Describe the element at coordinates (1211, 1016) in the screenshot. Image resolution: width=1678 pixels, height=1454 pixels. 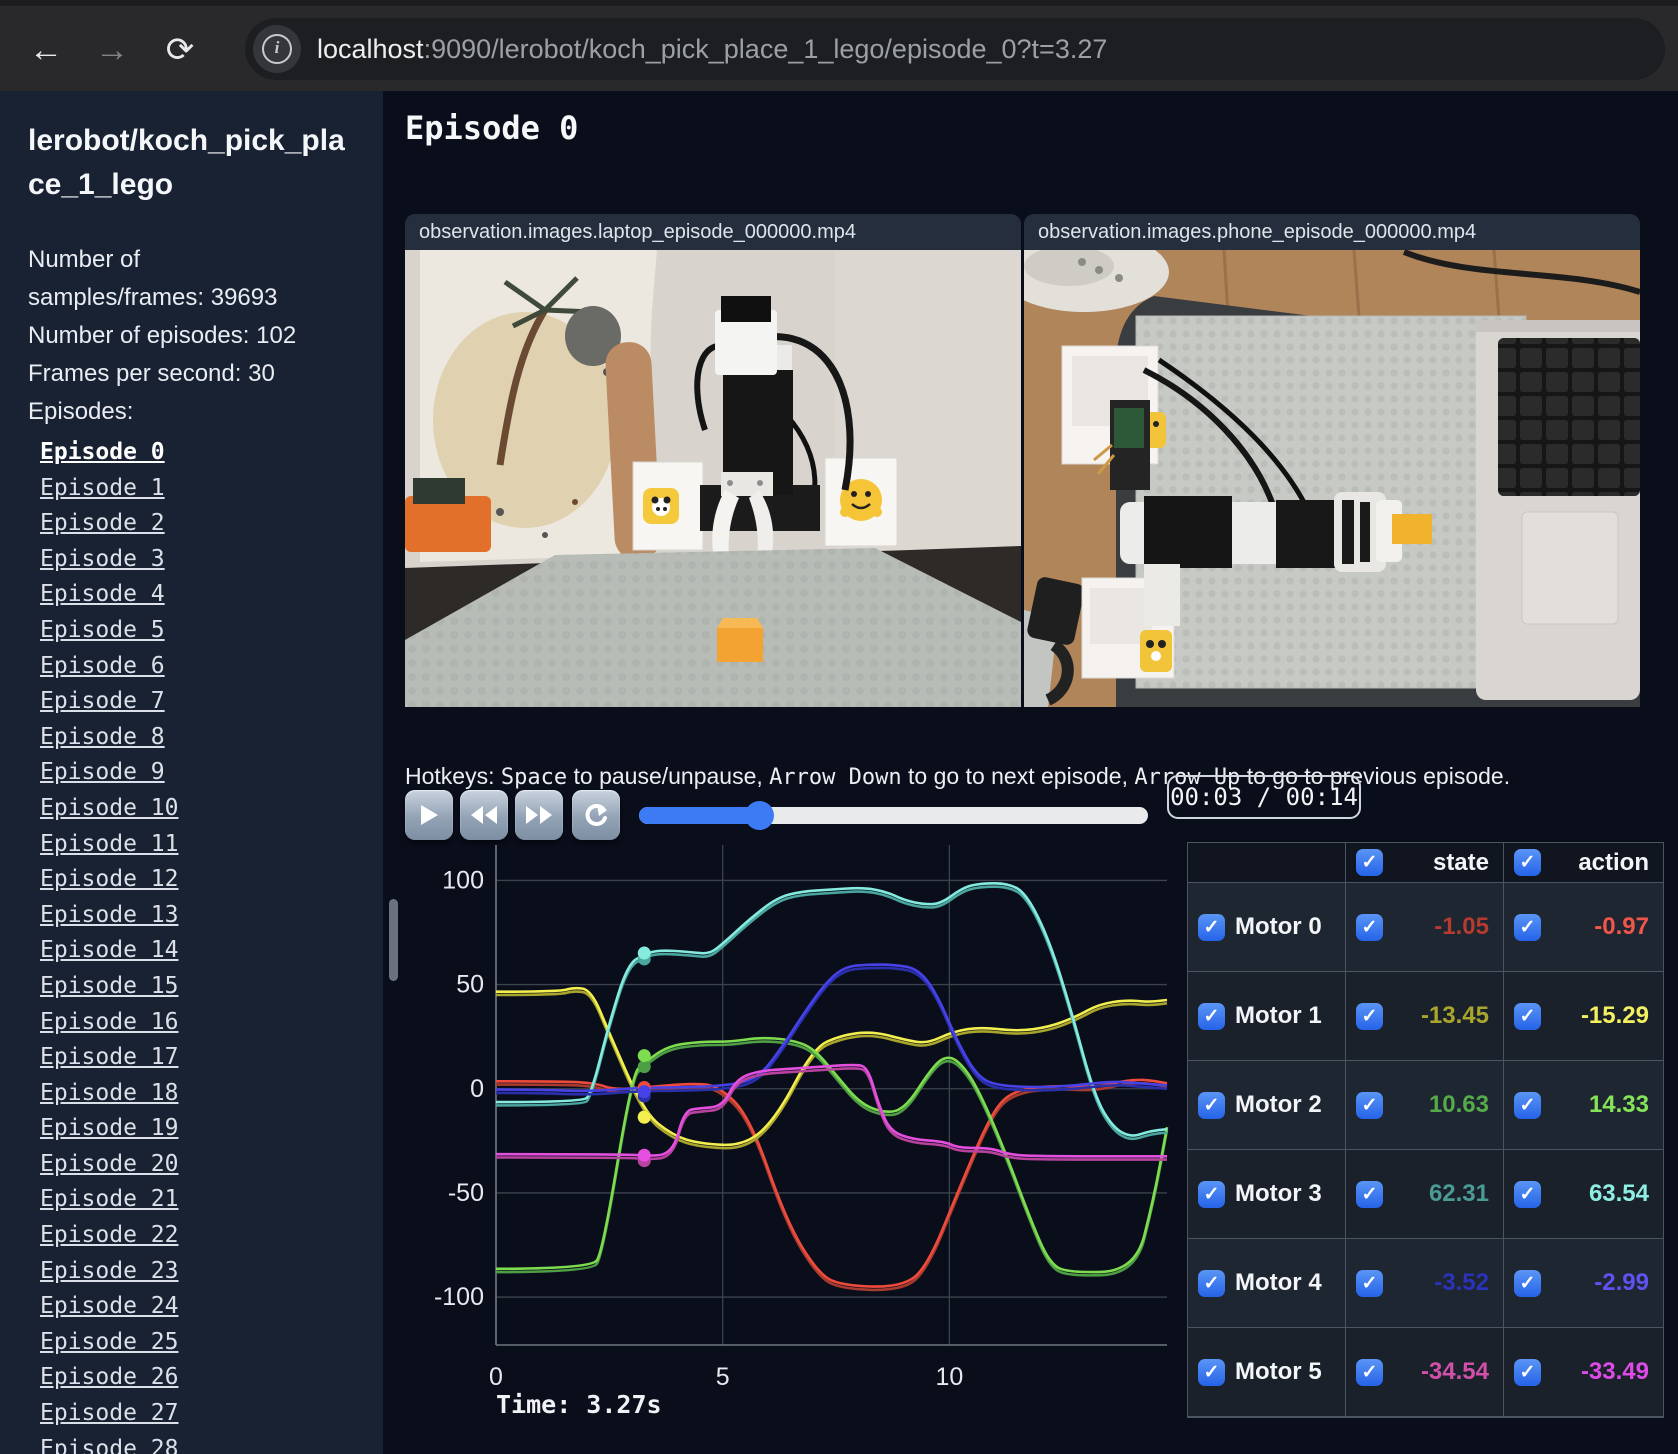
I see `checkbox-motor-1: ✓` at that location.